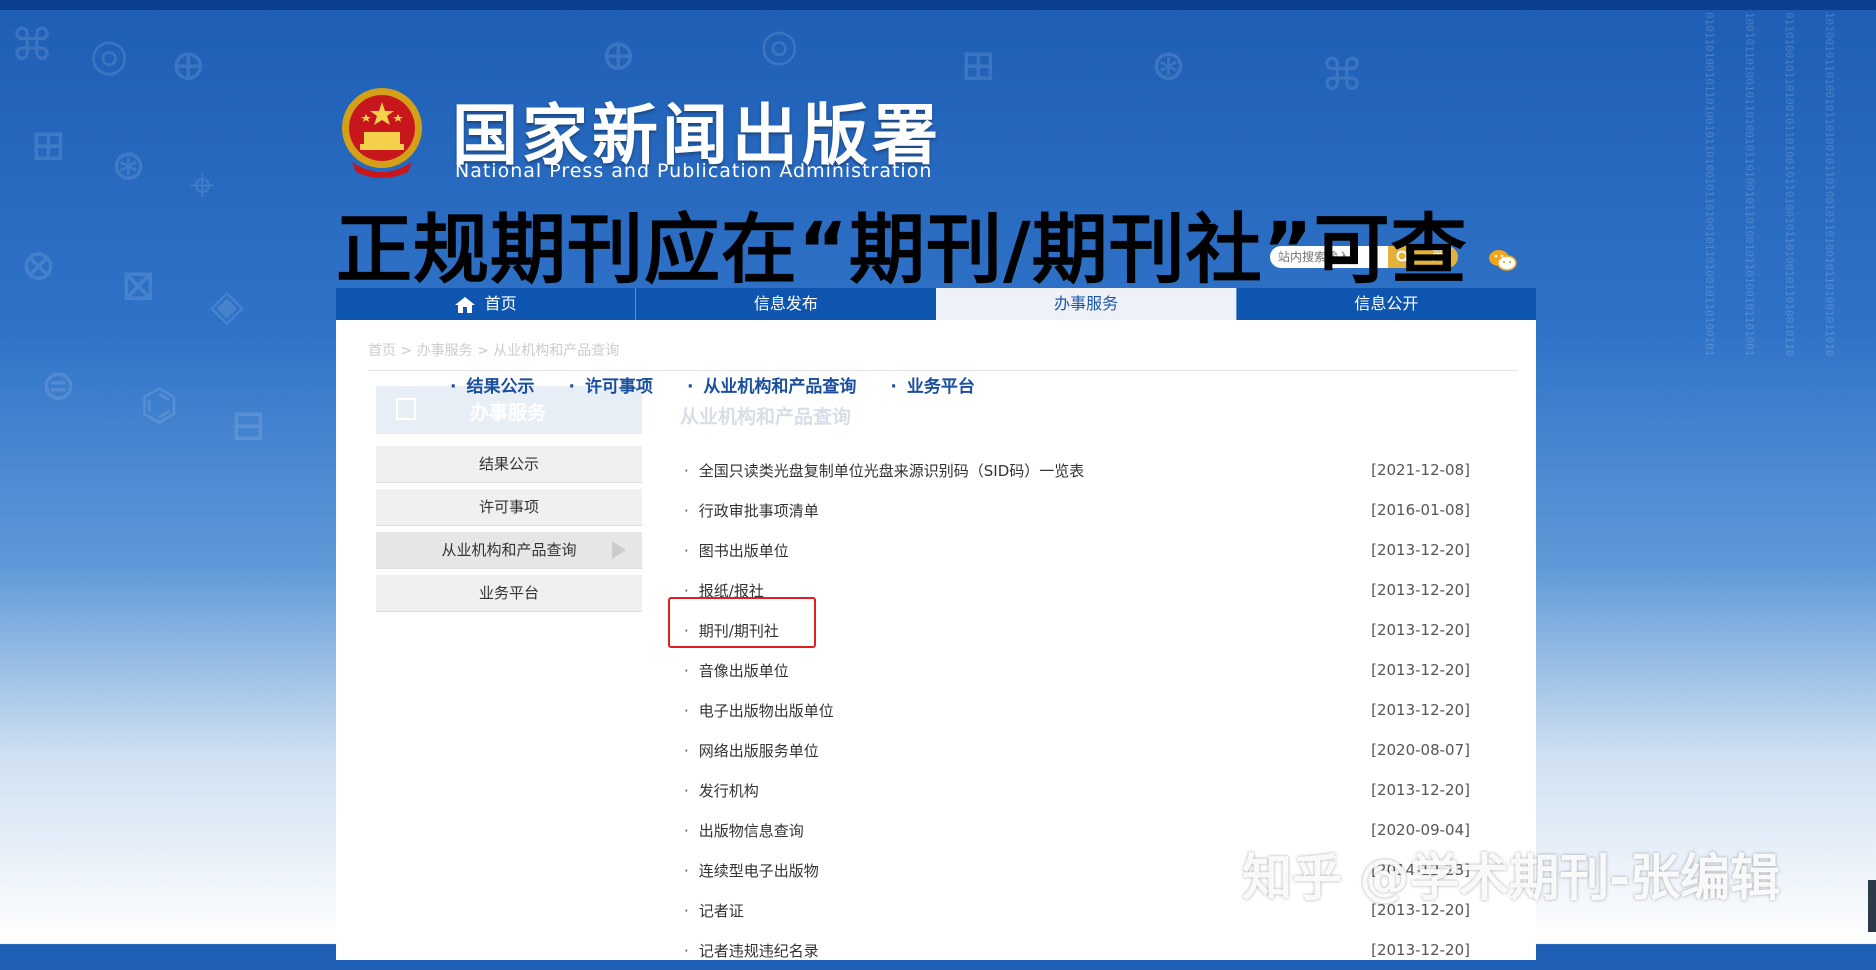 Image resolution: width=1876 pixels, height=970 pixels. Describe the element at coordinates (1872, 906) in the screenshot. I see `scrollbar-thumb` at that location.